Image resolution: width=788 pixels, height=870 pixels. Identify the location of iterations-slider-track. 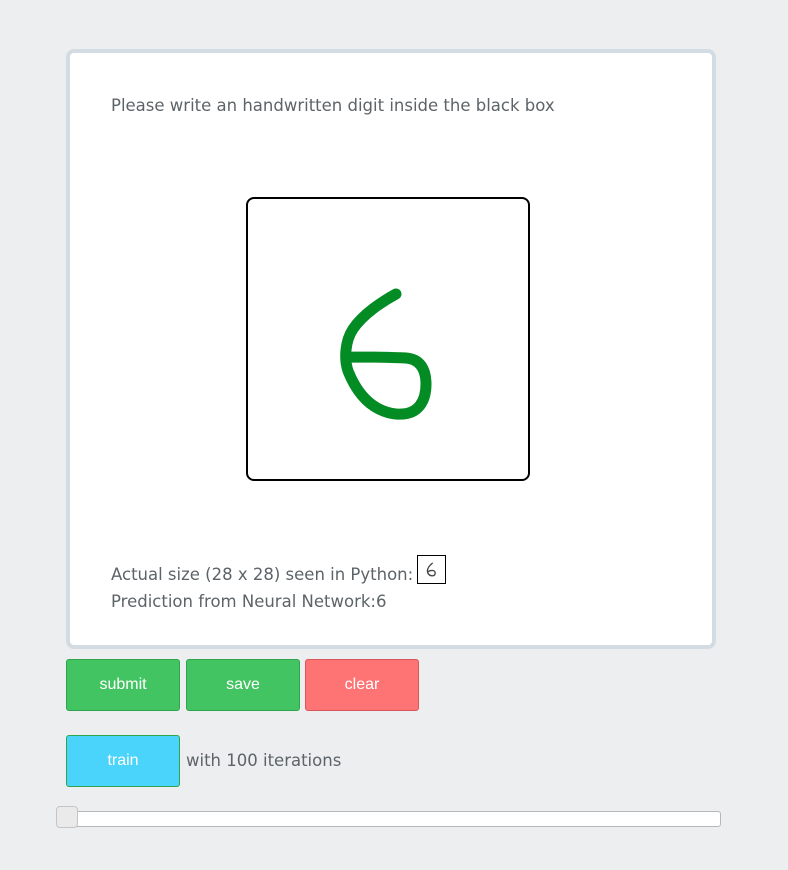
(389, 819).